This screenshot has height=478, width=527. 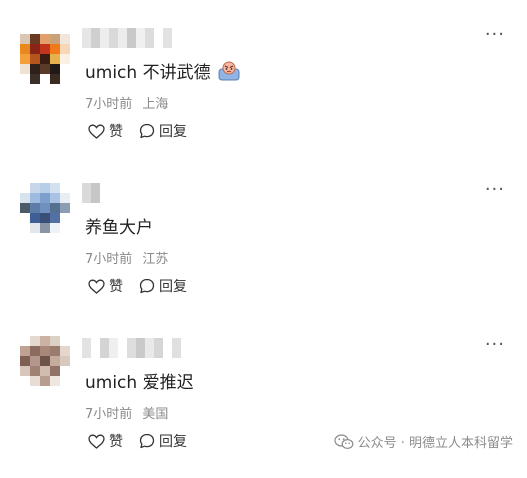 I want to click on wechat-icon, so click(x=343, y=441).